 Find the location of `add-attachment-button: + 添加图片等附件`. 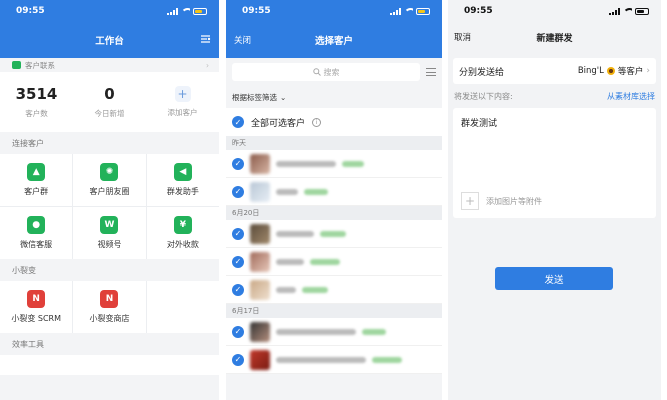

add-attachment-button: + 添加图片等附件 is located at coordinates (501, 201).